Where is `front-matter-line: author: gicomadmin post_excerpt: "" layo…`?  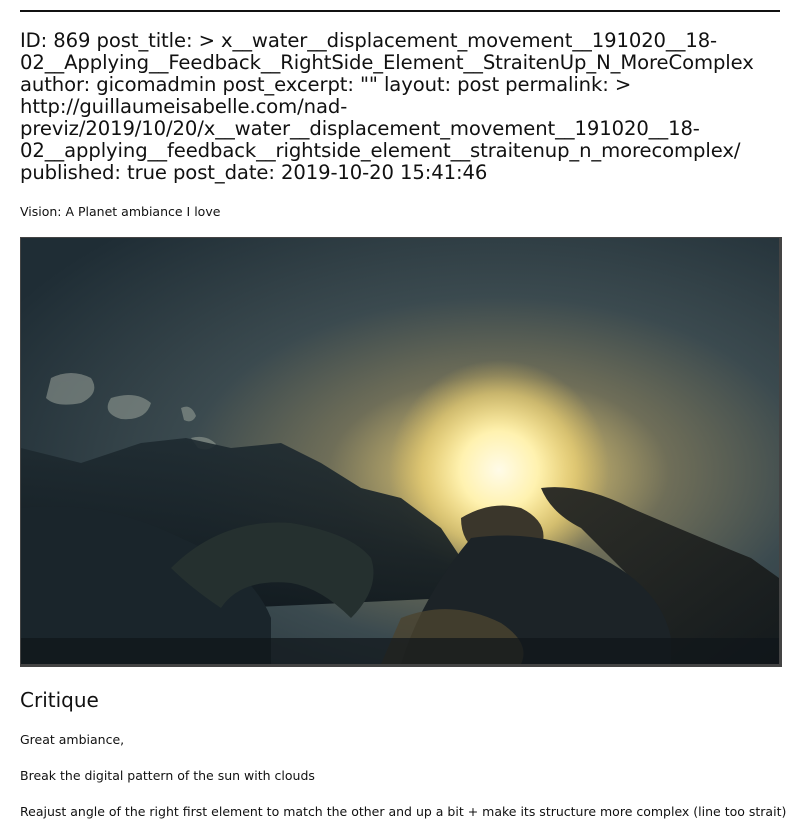 front-matter-line: author: gicomadmin post_excerpt: "" layo… is located at coordinates (326, 84).